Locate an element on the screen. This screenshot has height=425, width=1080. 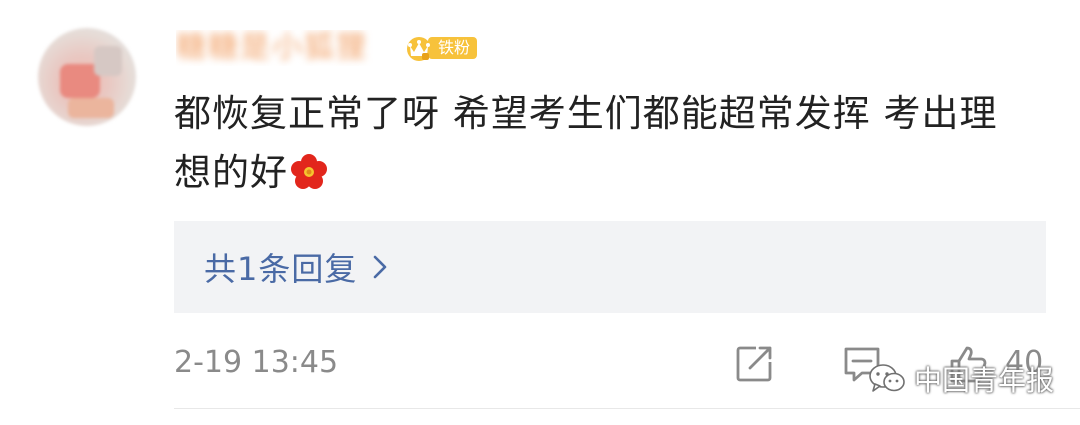
comment-timestamp: 2-19 13:45 is located at coordinates (256, 362).